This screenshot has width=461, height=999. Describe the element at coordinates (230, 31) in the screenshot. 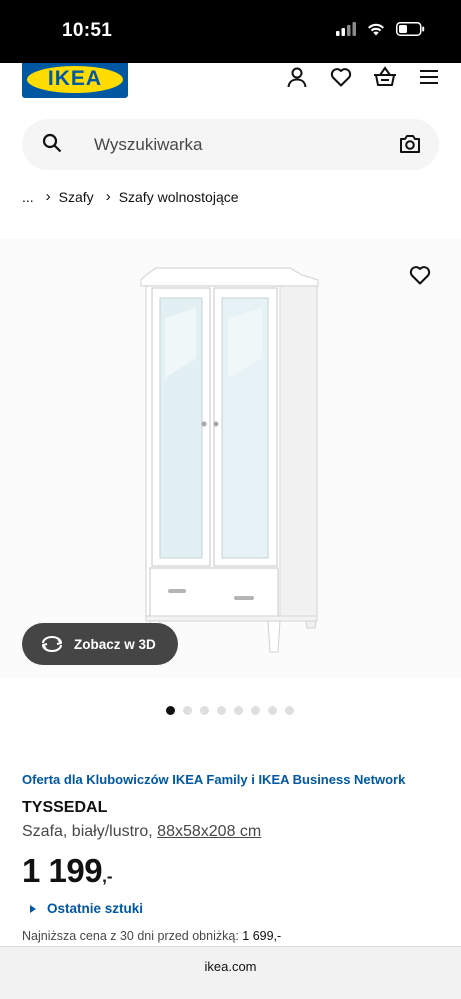

I see `status-bar: 10:51` at that location.